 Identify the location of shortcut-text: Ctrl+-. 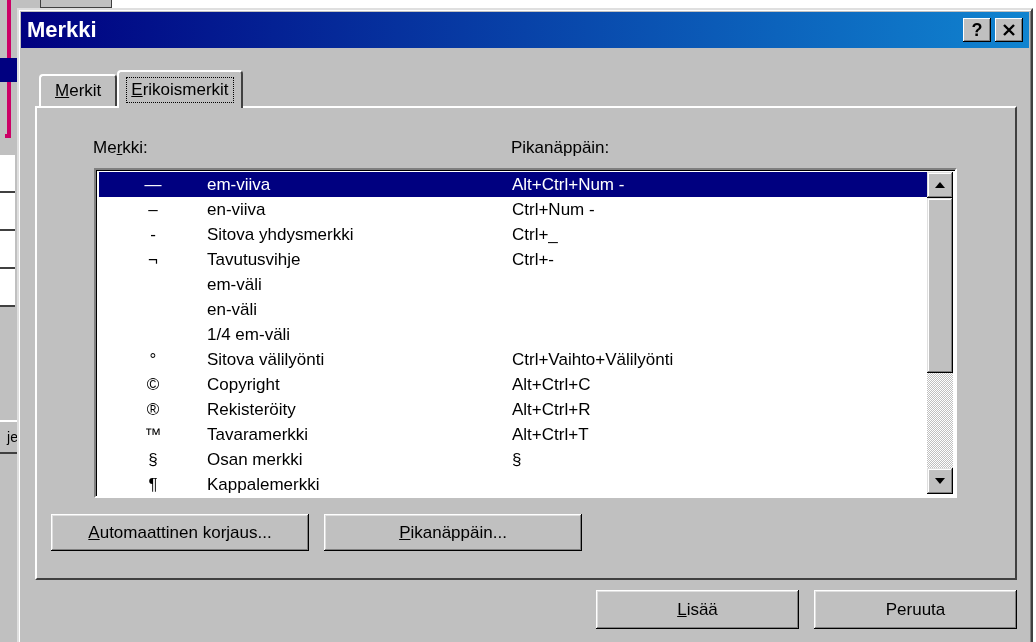
(534, 259).